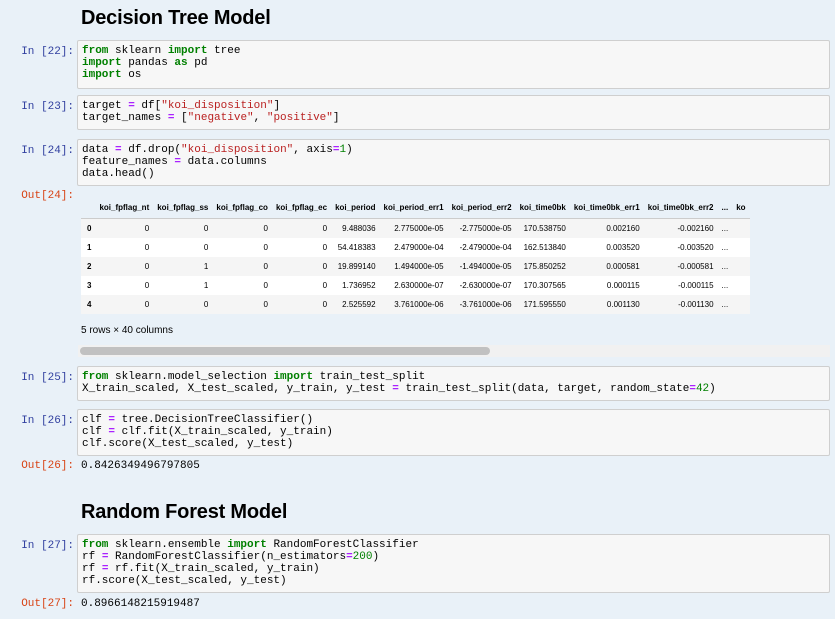  I want to click on cell-23-prompt: In [23]:, so click(47, 107).